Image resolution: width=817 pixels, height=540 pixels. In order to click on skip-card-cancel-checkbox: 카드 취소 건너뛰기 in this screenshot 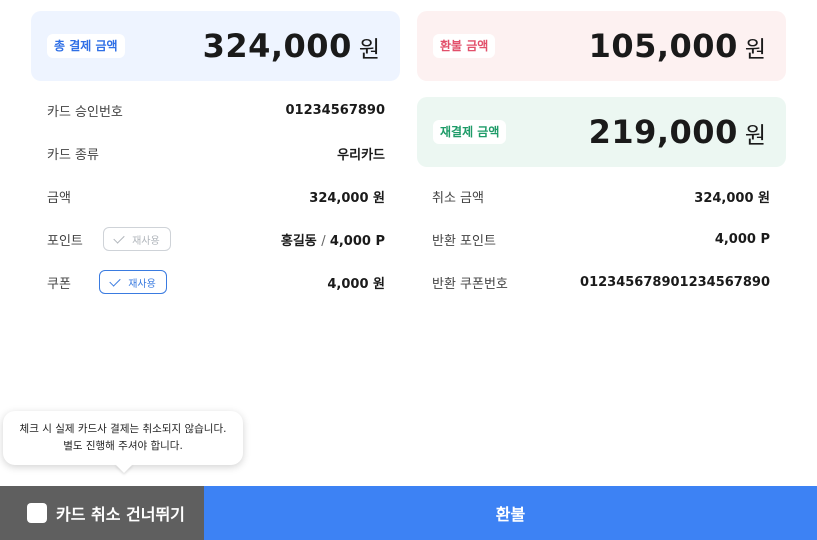, I will do `click(102, 513)`.